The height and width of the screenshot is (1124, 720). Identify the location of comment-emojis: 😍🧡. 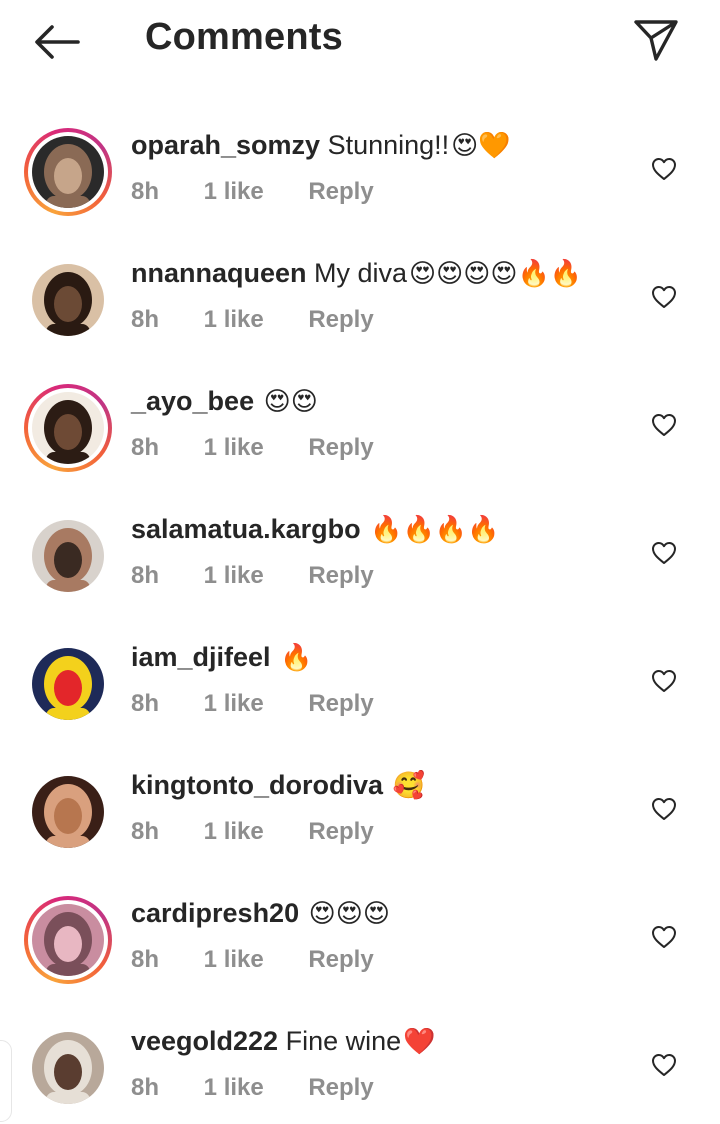
(481, 146).